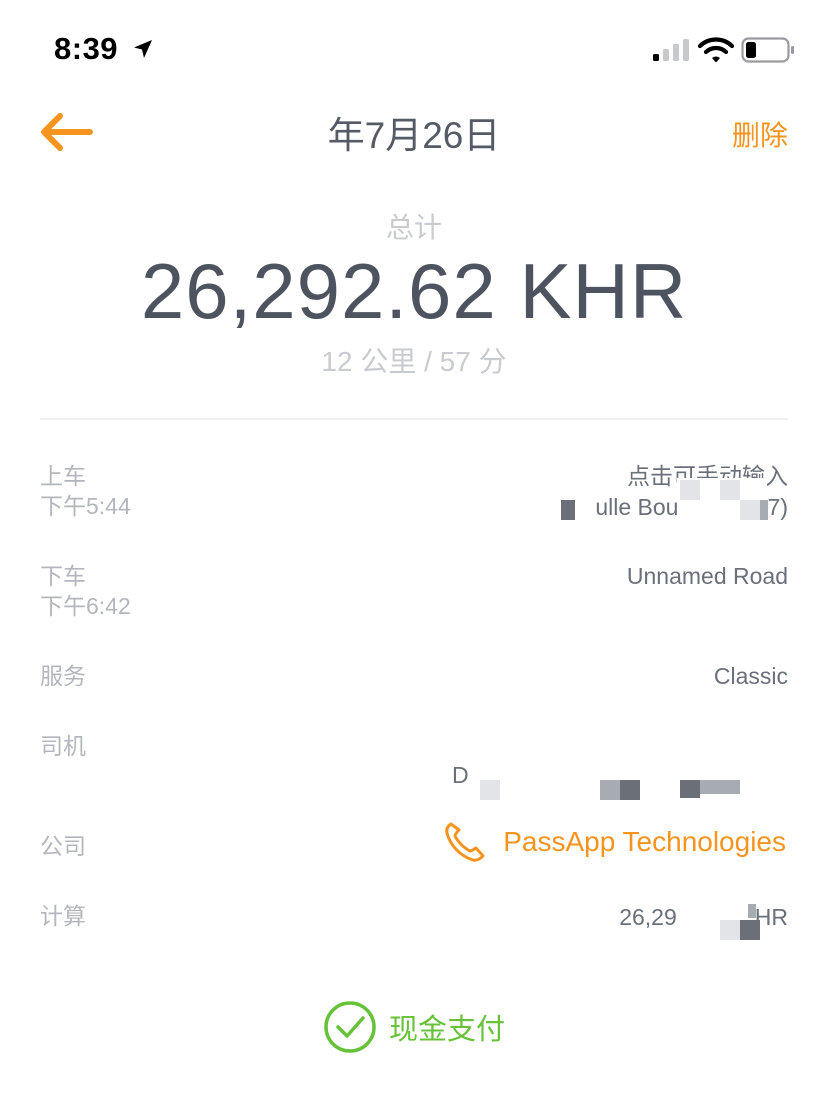 Image resolution: width=828 pixels, height=1107 pixels. I want to click on total-label: 总计, so click(413, 227).